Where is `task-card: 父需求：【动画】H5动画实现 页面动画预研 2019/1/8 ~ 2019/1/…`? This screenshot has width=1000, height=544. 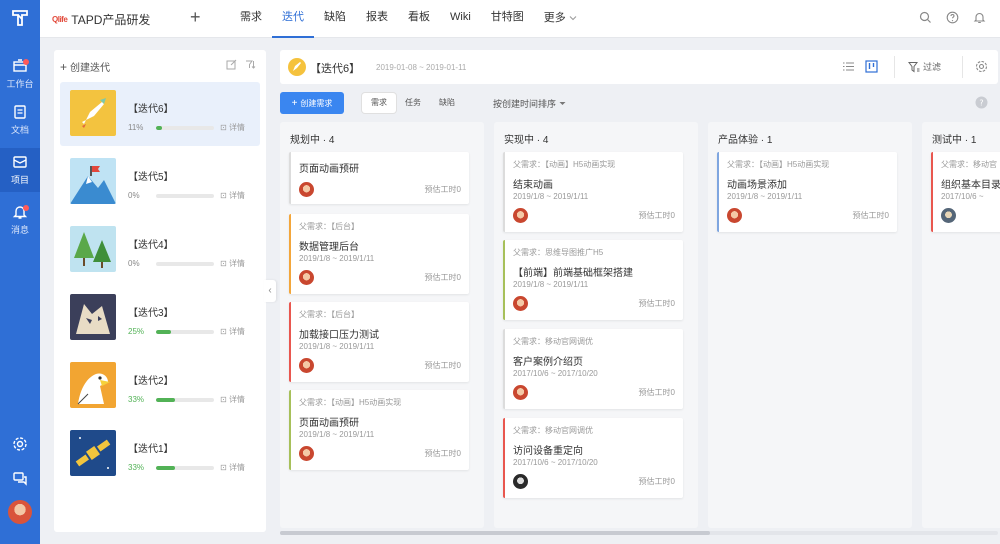 task-card: 父需求：【动画】H5动画实现 页面动画预研 2019/1/8 ~ 2019/1/… is located at coordinates (379, 430).